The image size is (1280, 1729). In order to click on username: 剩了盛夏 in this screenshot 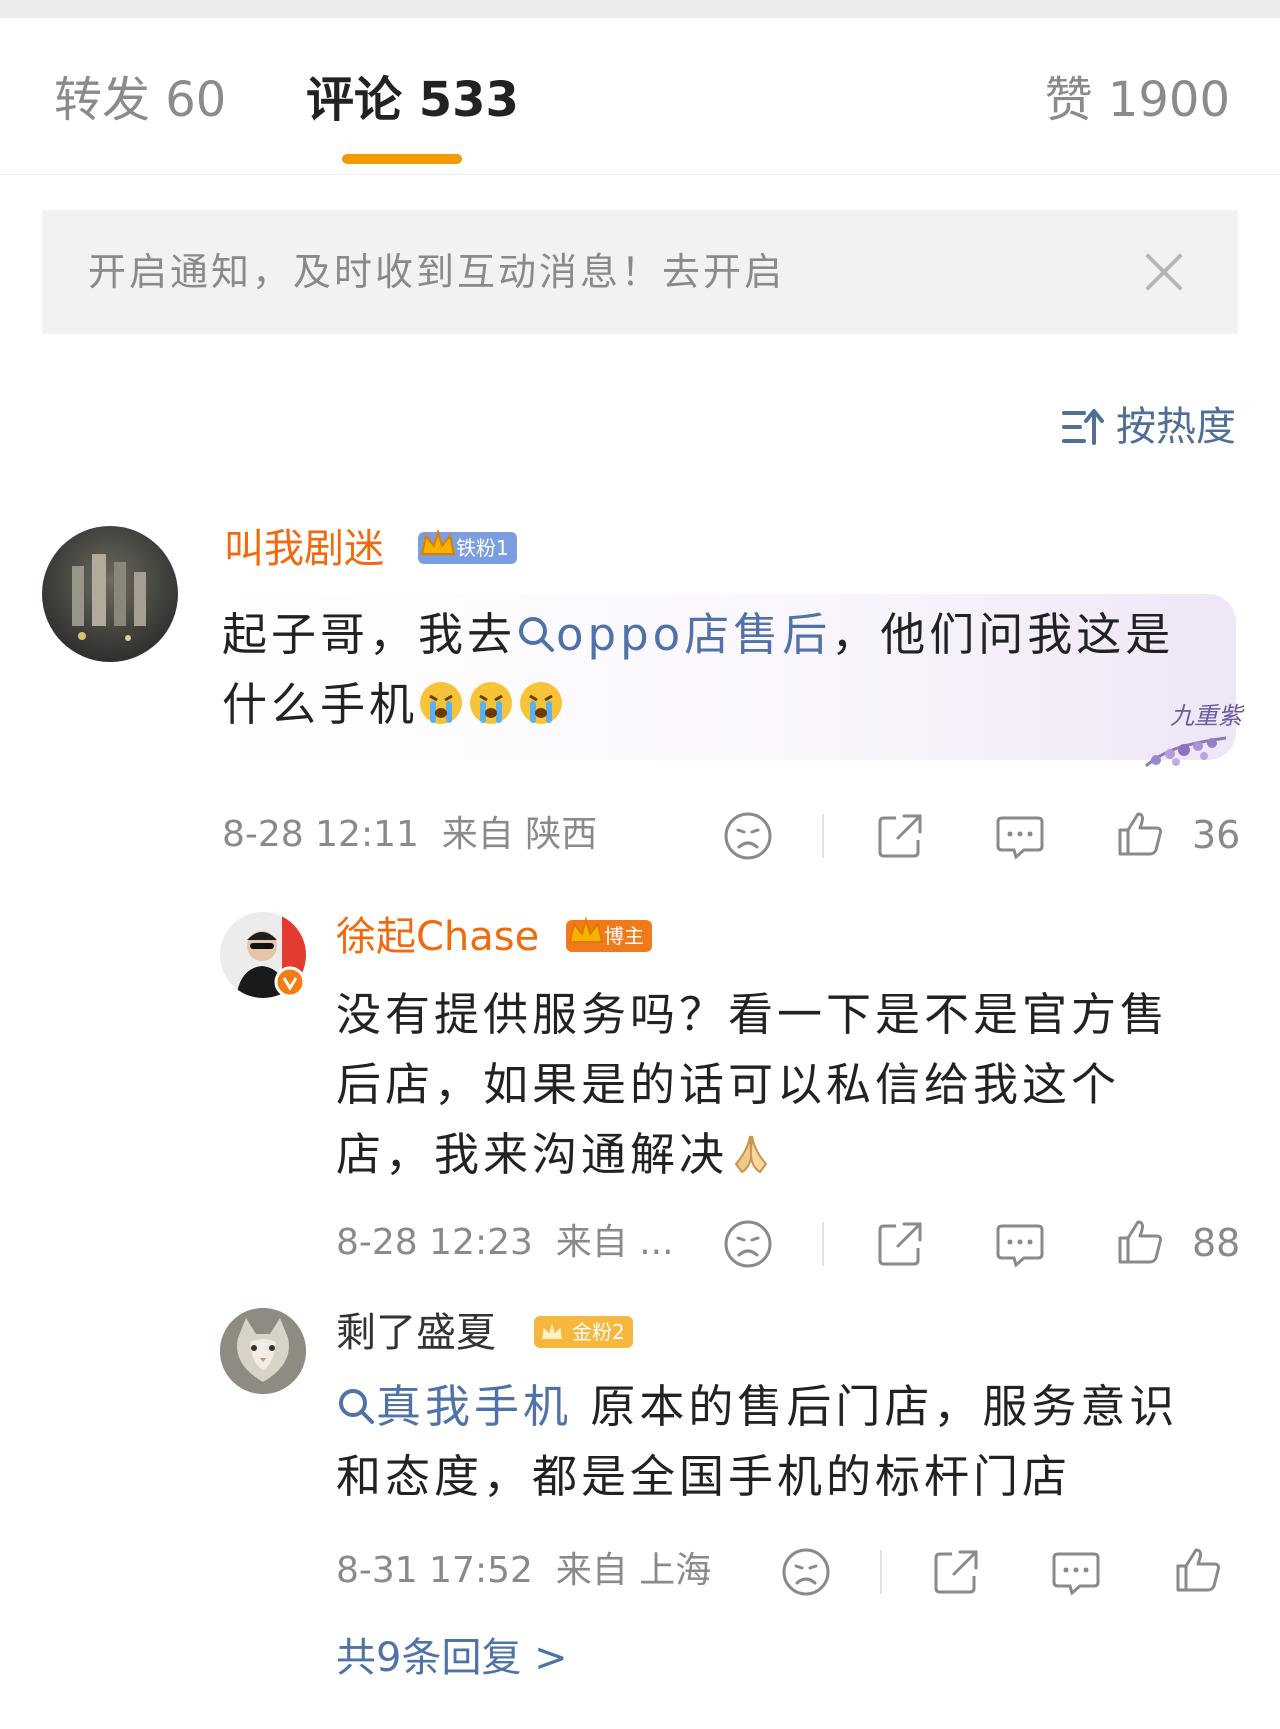, I will do `click(416, 1333)`.